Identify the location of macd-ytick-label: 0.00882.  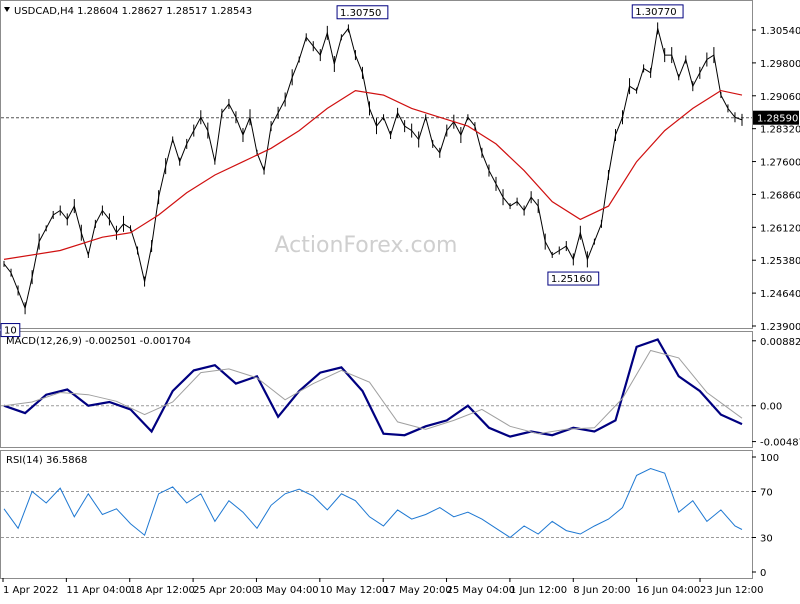
(780, 342).